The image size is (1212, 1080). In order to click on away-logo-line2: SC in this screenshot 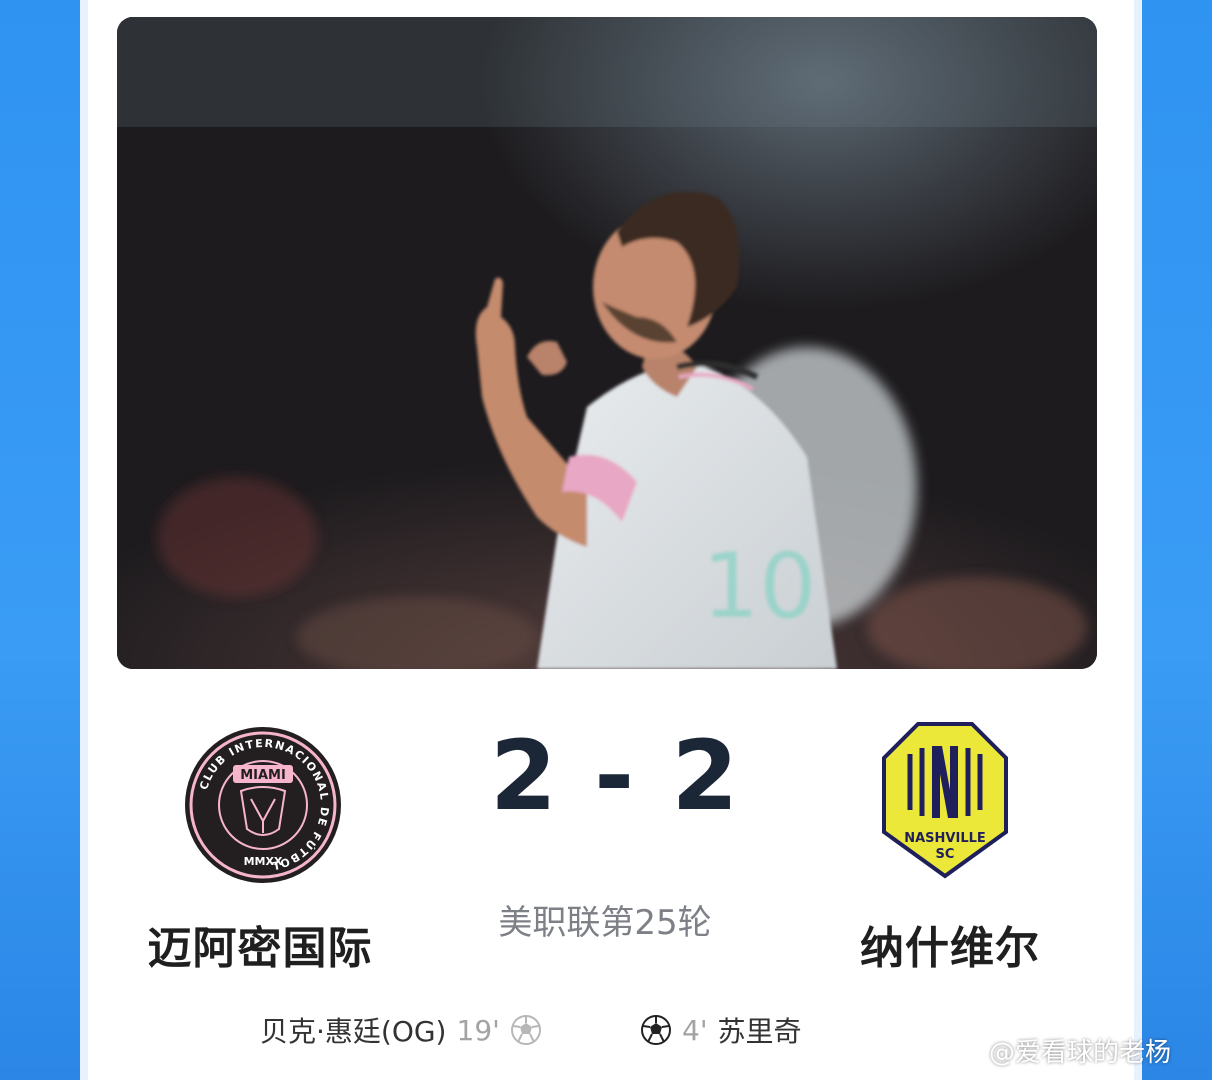, I will do `click(945, 854)`.